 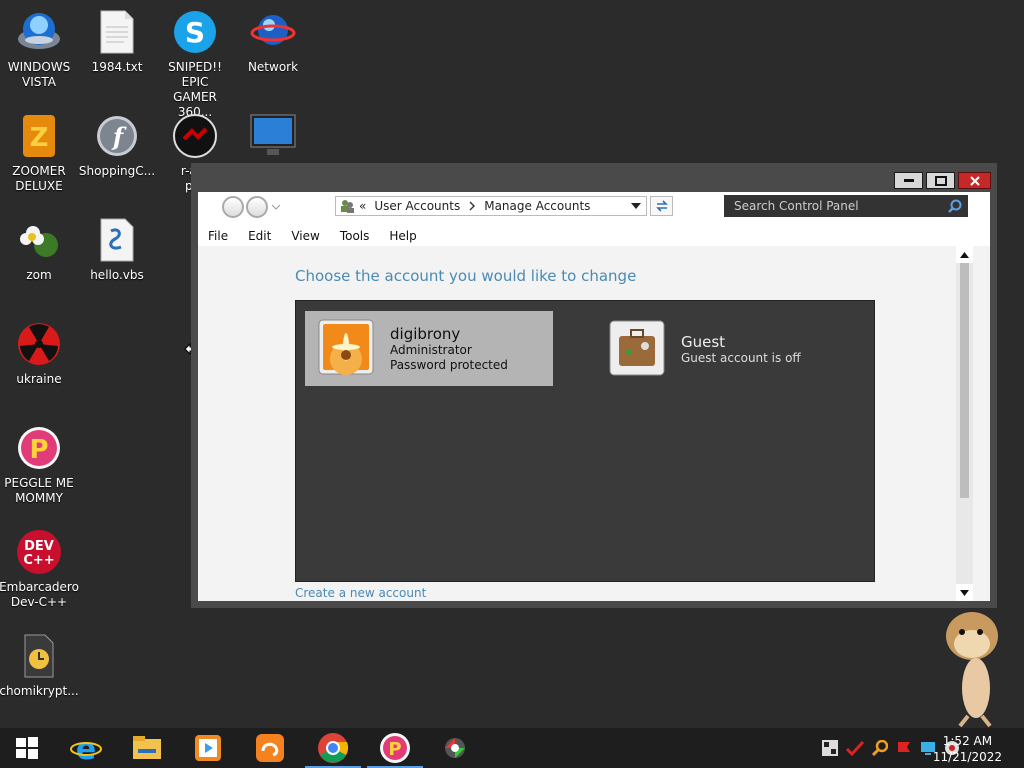 What do you see at coordinates (661, 206) in the screenshot?
I see `refresh-button` at bounding box center [661, 206].